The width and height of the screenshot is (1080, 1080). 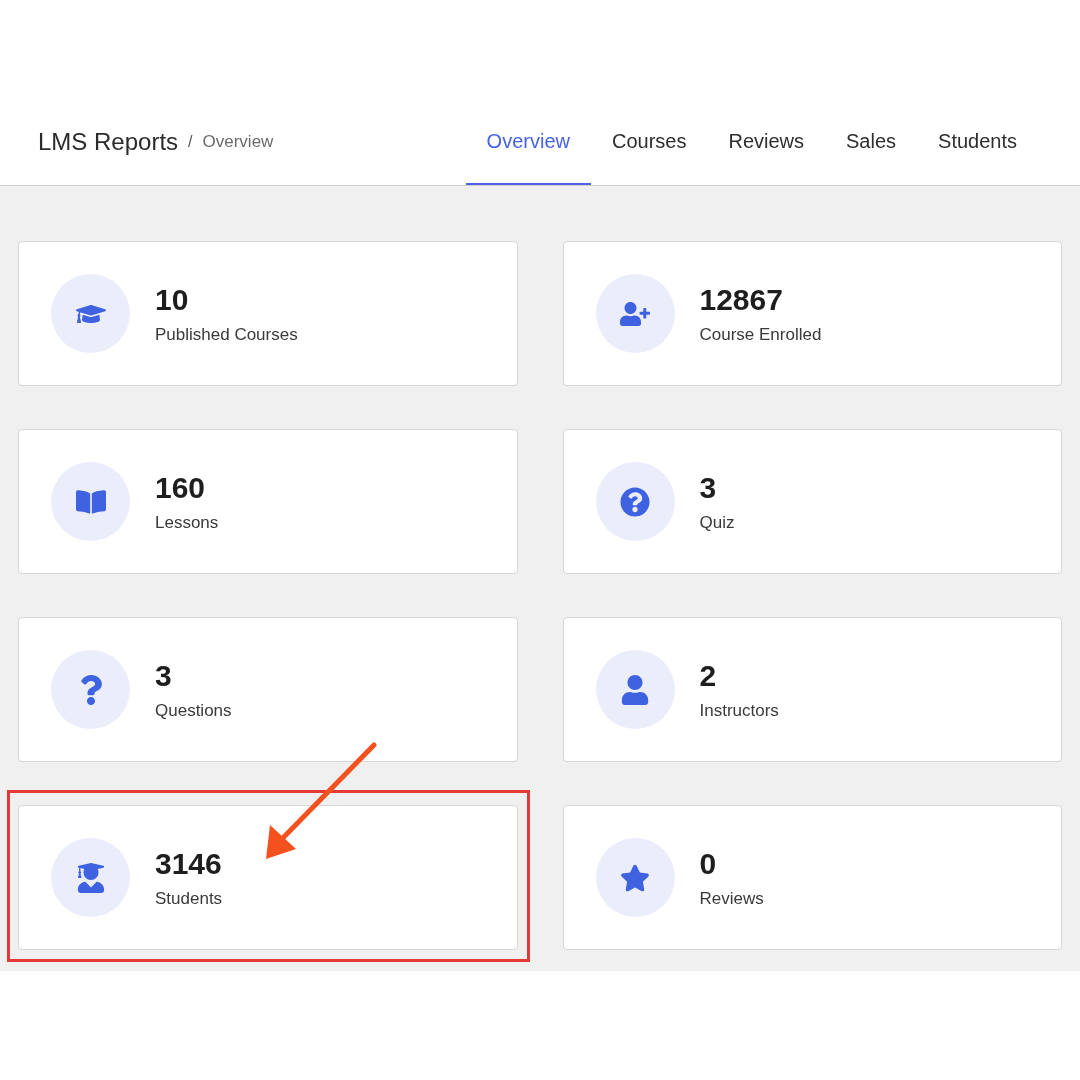 What do you see at coordinates (187, 522) in the screenshot?
I see `stat-label: Lessons` at bounding box center [187, 522].